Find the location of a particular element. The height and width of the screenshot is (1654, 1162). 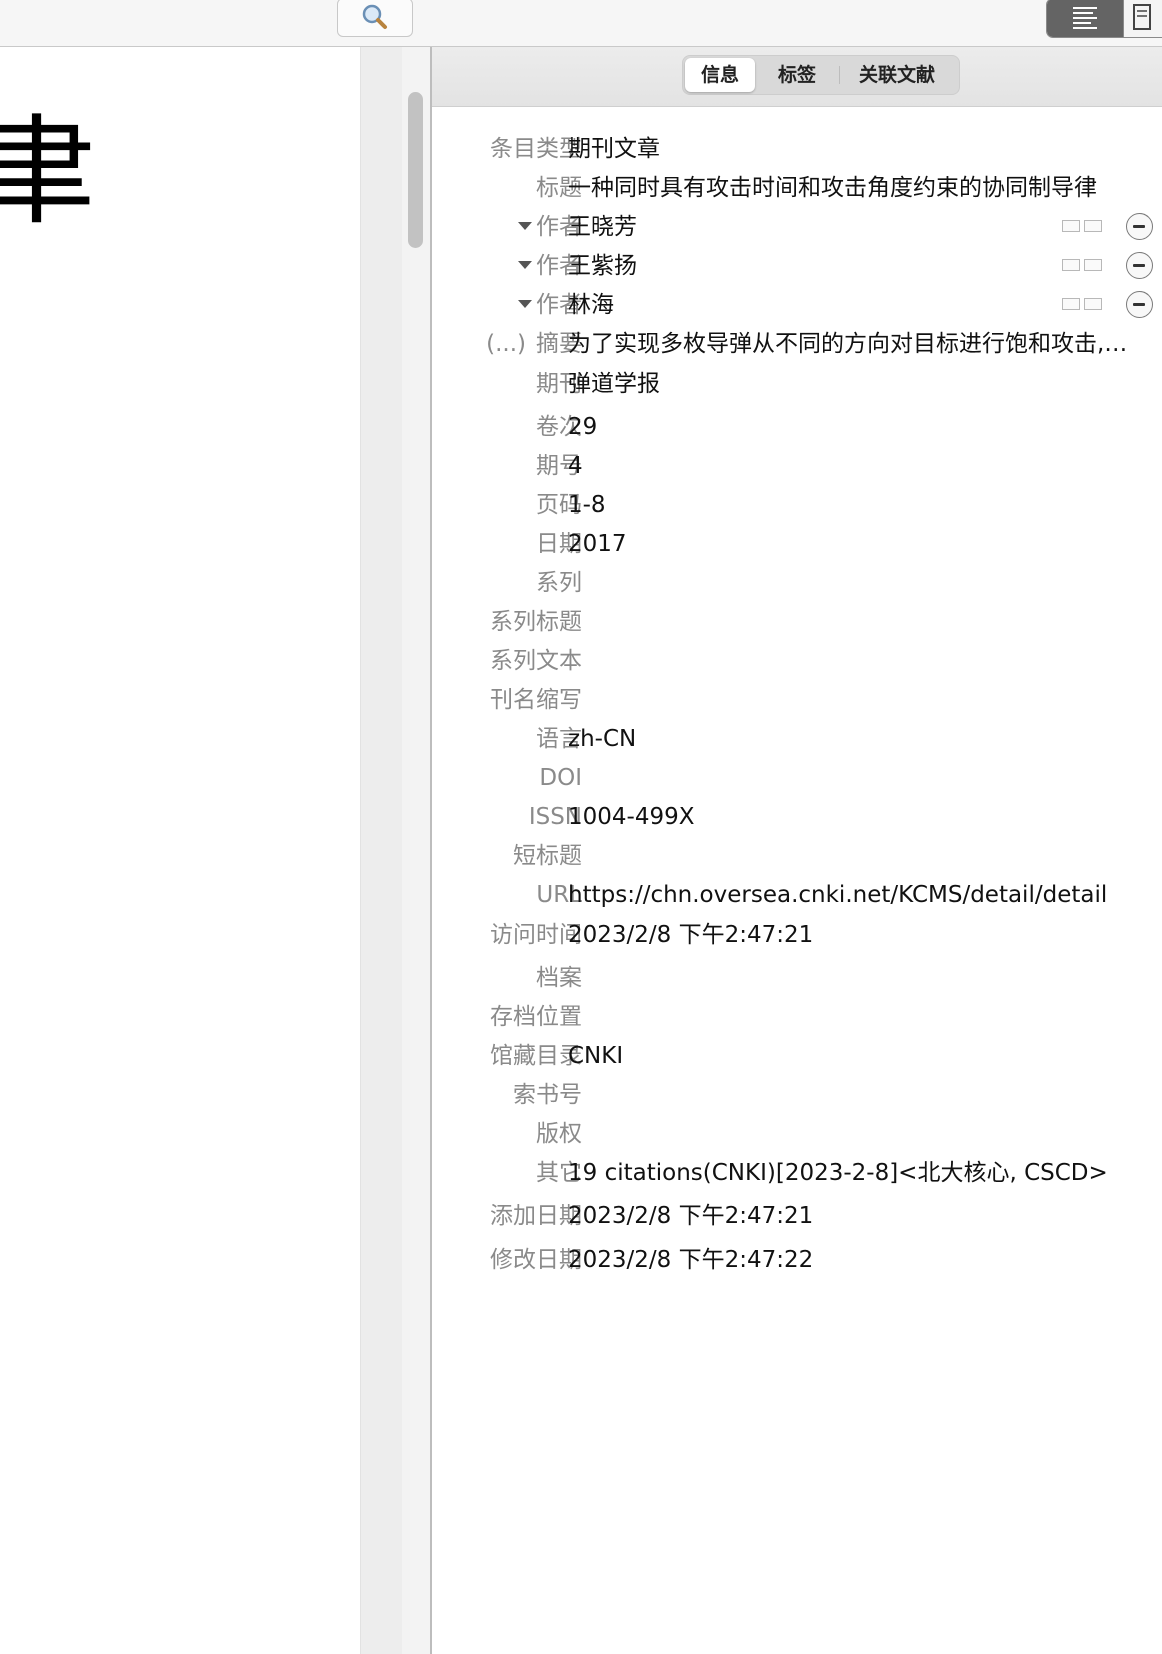

library-catalog-value: CNKI is located at coordinates (595, 1056).